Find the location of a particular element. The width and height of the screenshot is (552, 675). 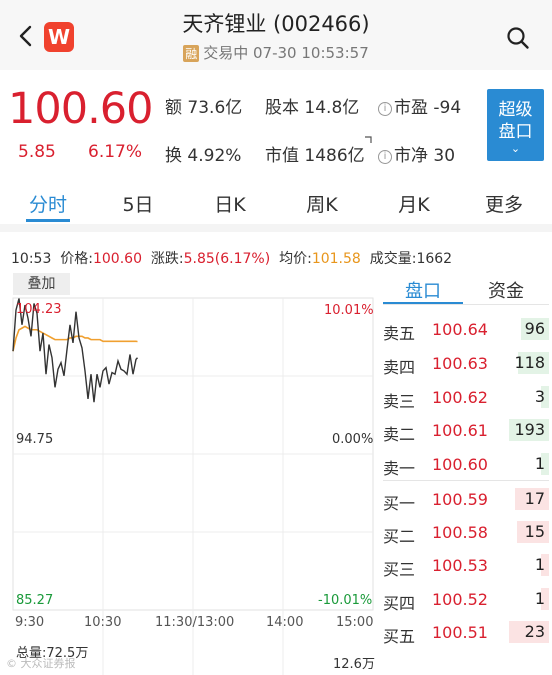

stat-pb-ratio: i 市净 30 is located at coordinates (416, 153).